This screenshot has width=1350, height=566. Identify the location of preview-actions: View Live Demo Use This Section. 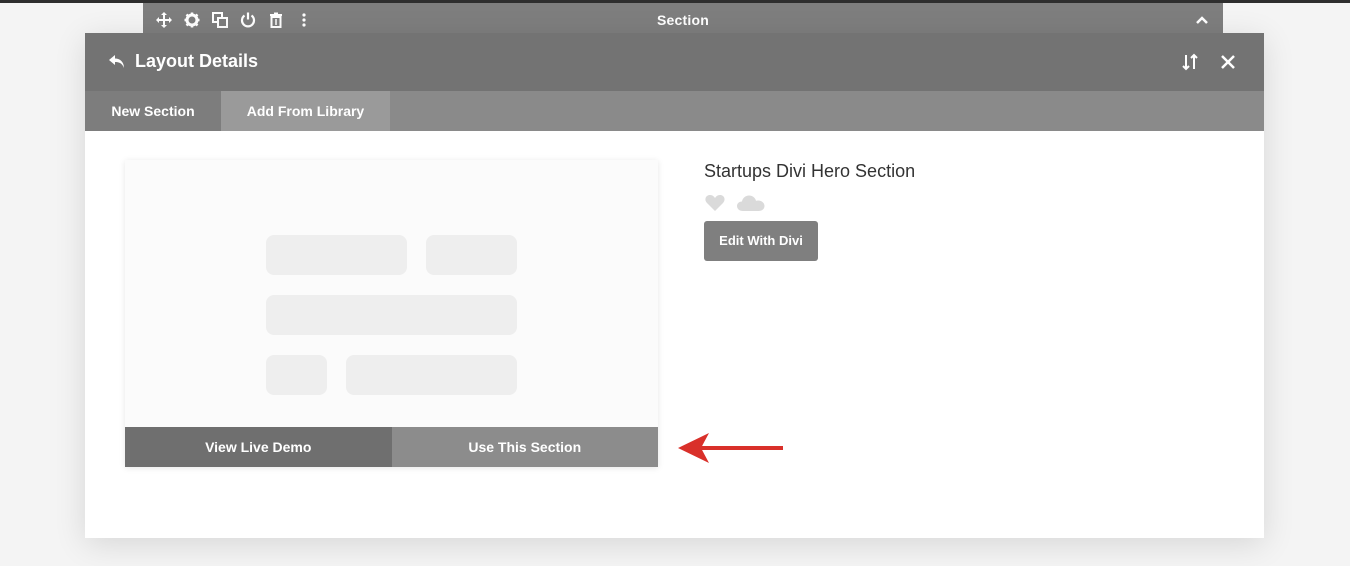
(391, 447).